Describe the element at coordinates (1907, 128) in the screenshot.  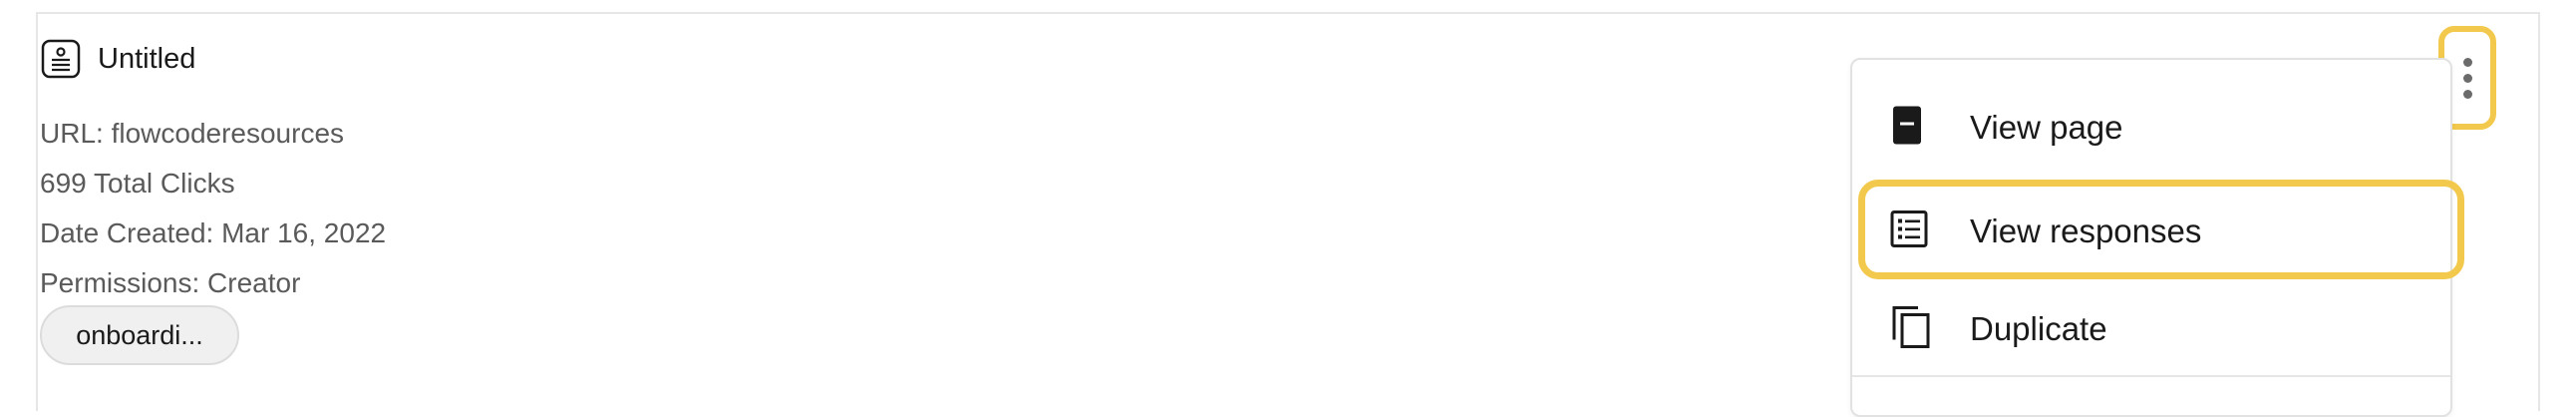
I see `page-icon` at that location.